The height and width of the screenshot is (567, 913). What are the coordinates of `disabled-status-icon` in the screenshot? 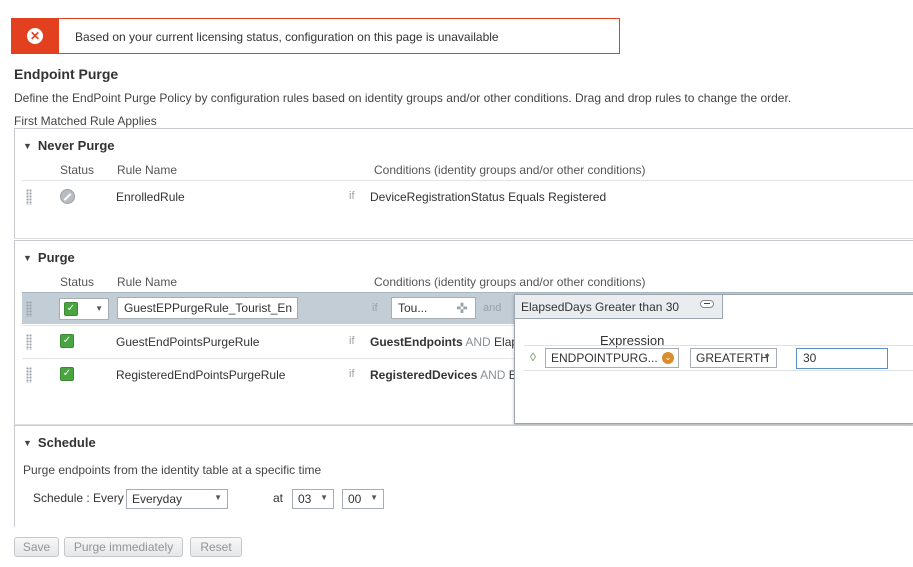 It's located at (67, 196).